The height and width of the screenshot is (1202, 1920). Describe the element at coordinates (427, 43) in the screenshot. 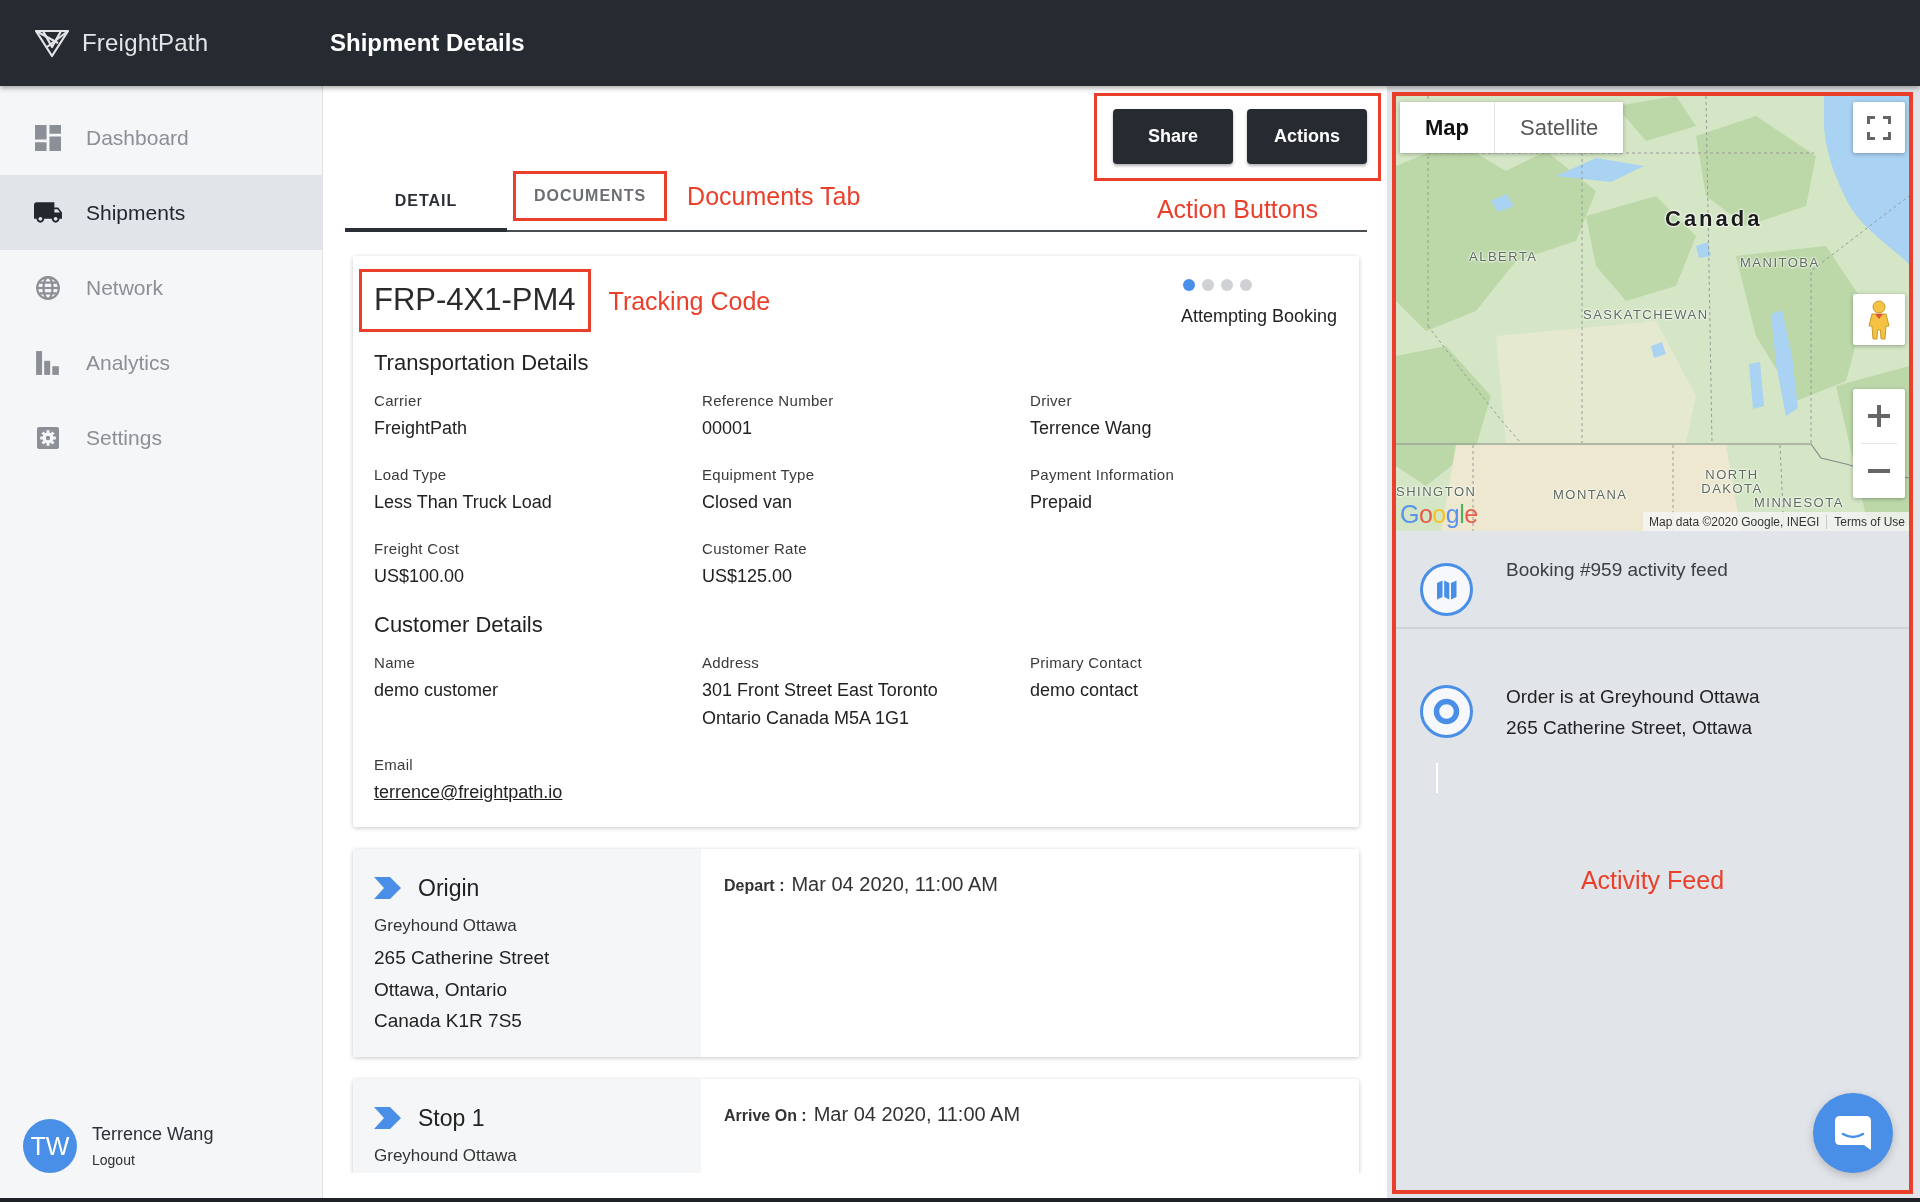

I see `page-title: Shipment Details` at that location.